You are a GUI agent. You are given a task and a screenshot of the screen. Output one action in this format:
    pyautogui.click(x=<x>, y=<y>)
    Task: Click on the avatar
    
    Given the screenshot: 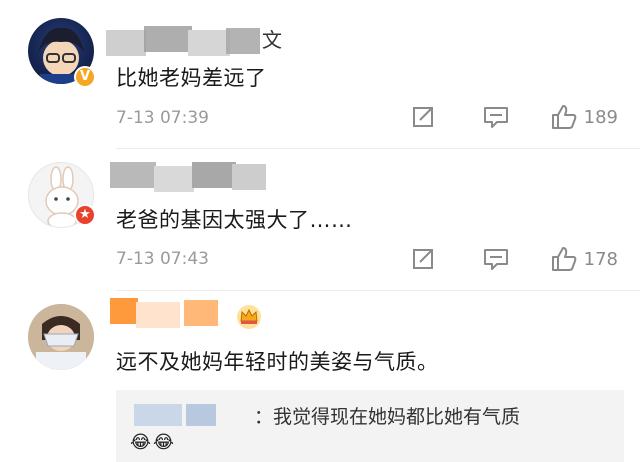 What is the action you would take?
    pyautogui.click(x=61, y=337)
    